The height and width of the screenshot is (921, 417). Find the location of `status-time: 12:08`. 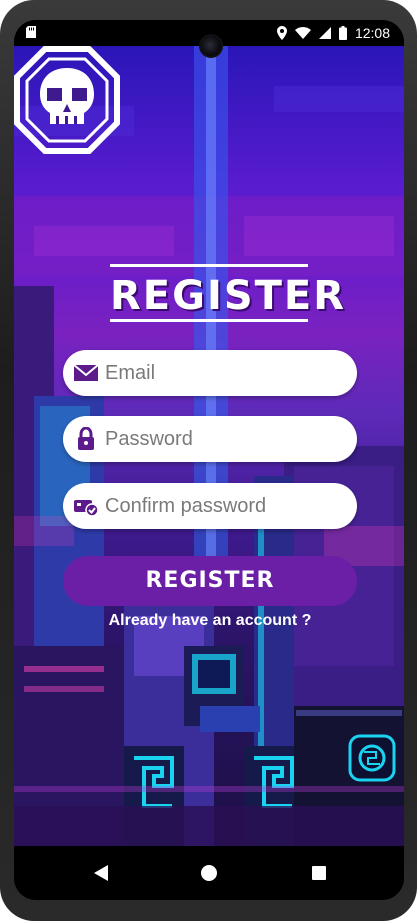

status-time: 12:08 is located at coordinates (372, 33).